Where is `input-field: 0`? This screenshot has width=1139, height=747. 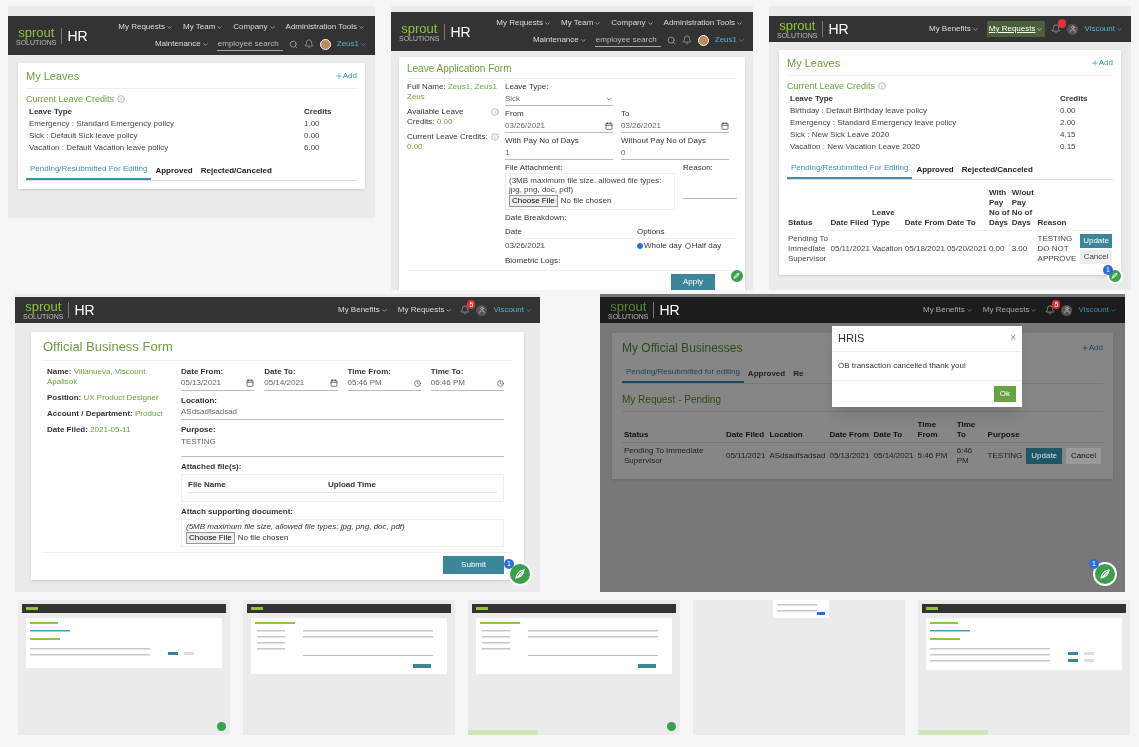
input-field: 0 is located at coordinates (675, 153).